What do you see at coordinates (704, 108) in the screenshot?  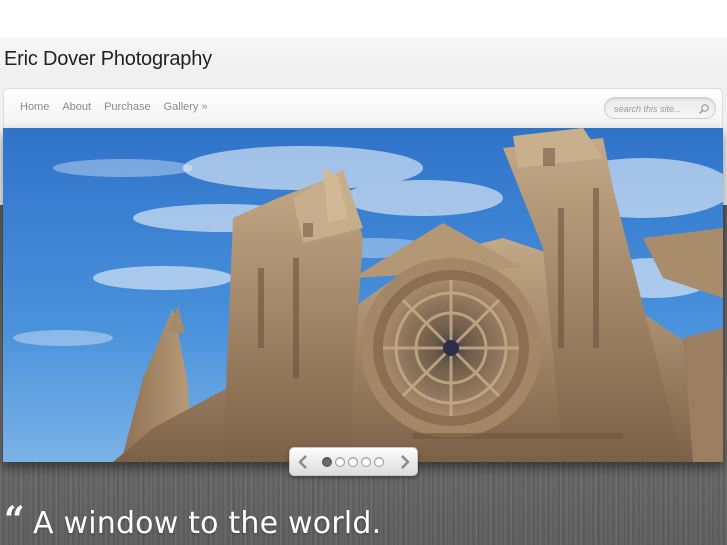 I see `search-icon` at bounding box center [704, 108].